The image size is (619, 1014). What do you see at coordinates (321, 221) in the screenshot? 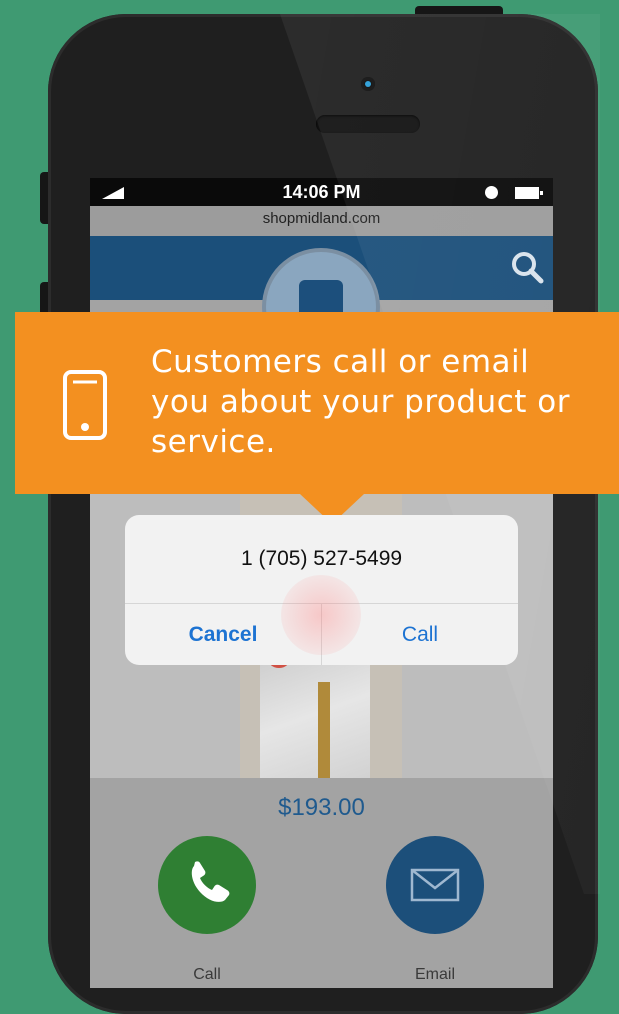
I see `url-bar: shopmidland.com` at bounding box center [321, 221].